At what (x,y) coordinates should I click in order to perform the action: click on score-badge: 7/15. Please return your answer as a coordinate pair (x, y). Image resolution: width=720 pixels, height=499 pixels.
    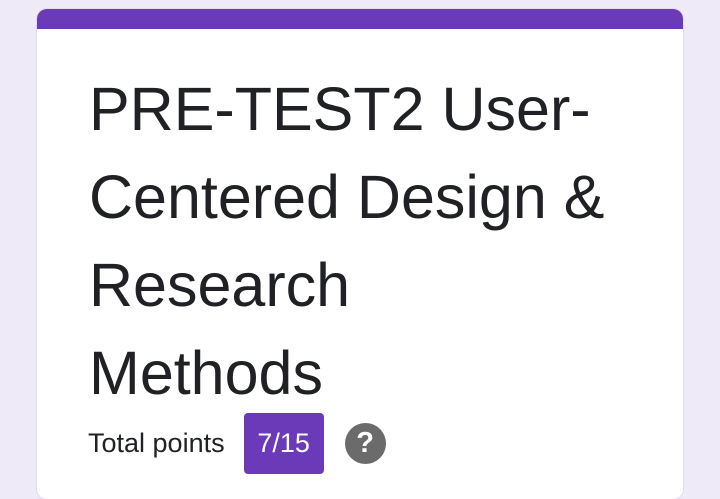
    Looking at the image, I should click on (283, 443).